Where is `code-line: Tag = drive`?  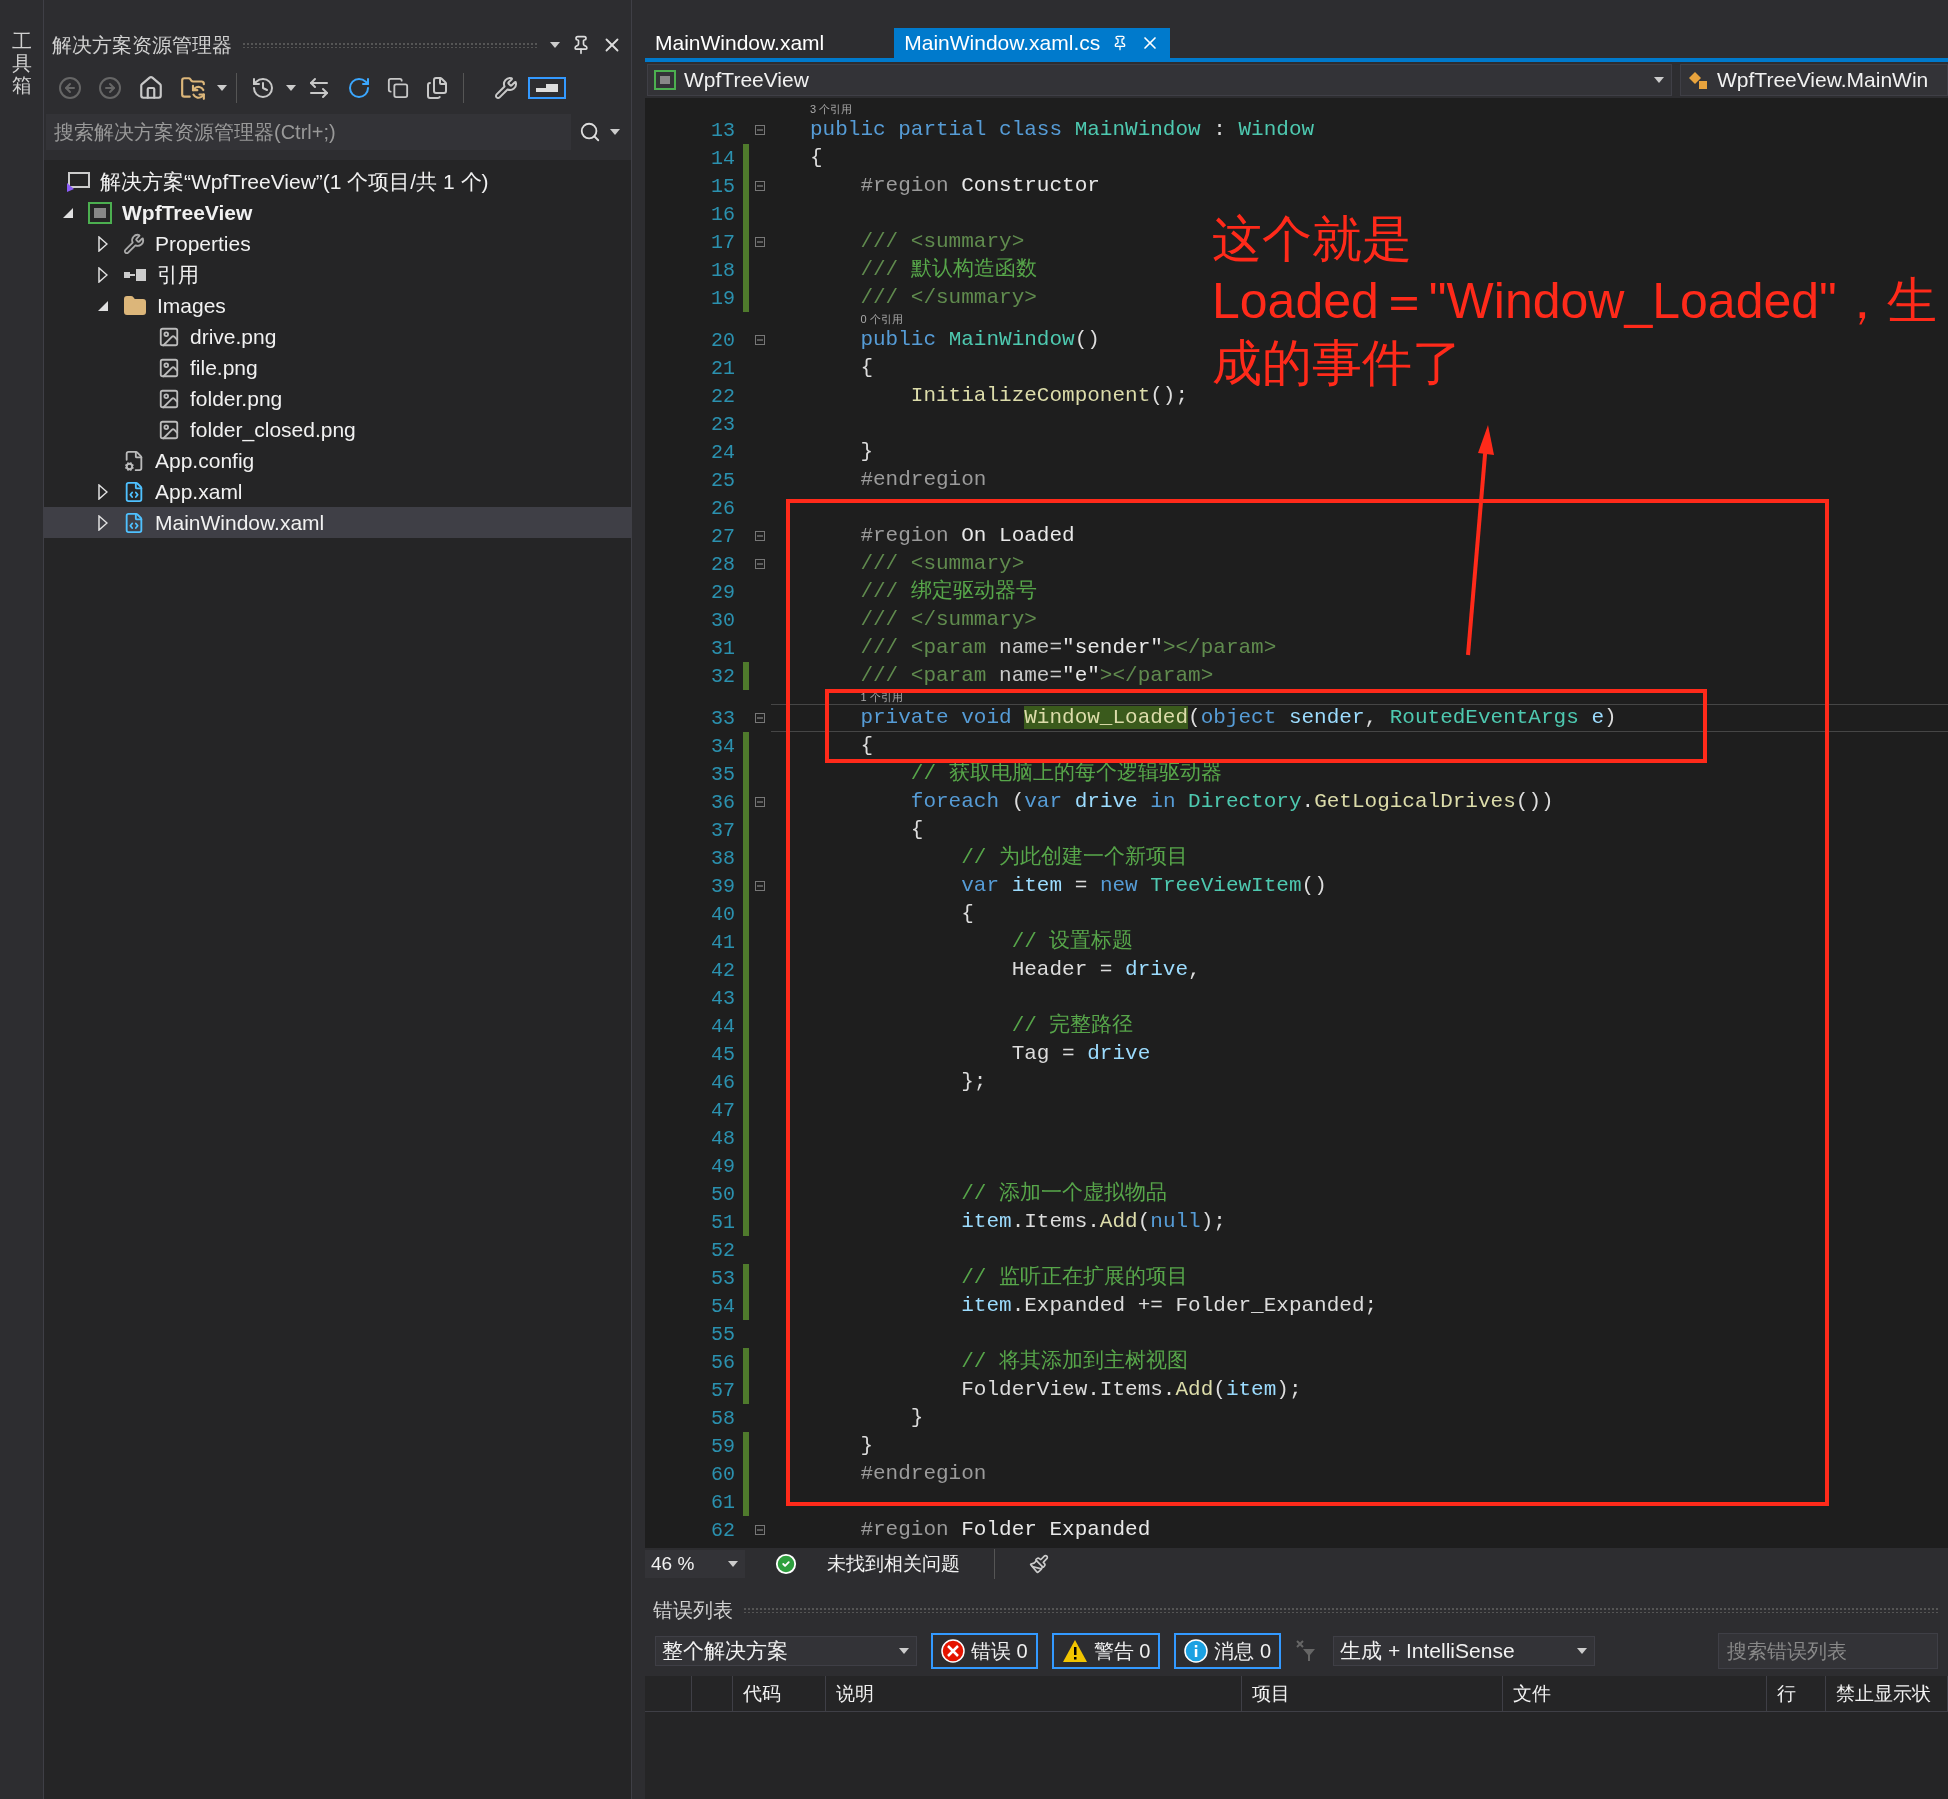 code-line: Tag = drive is located at coordinates (1080, 1054).